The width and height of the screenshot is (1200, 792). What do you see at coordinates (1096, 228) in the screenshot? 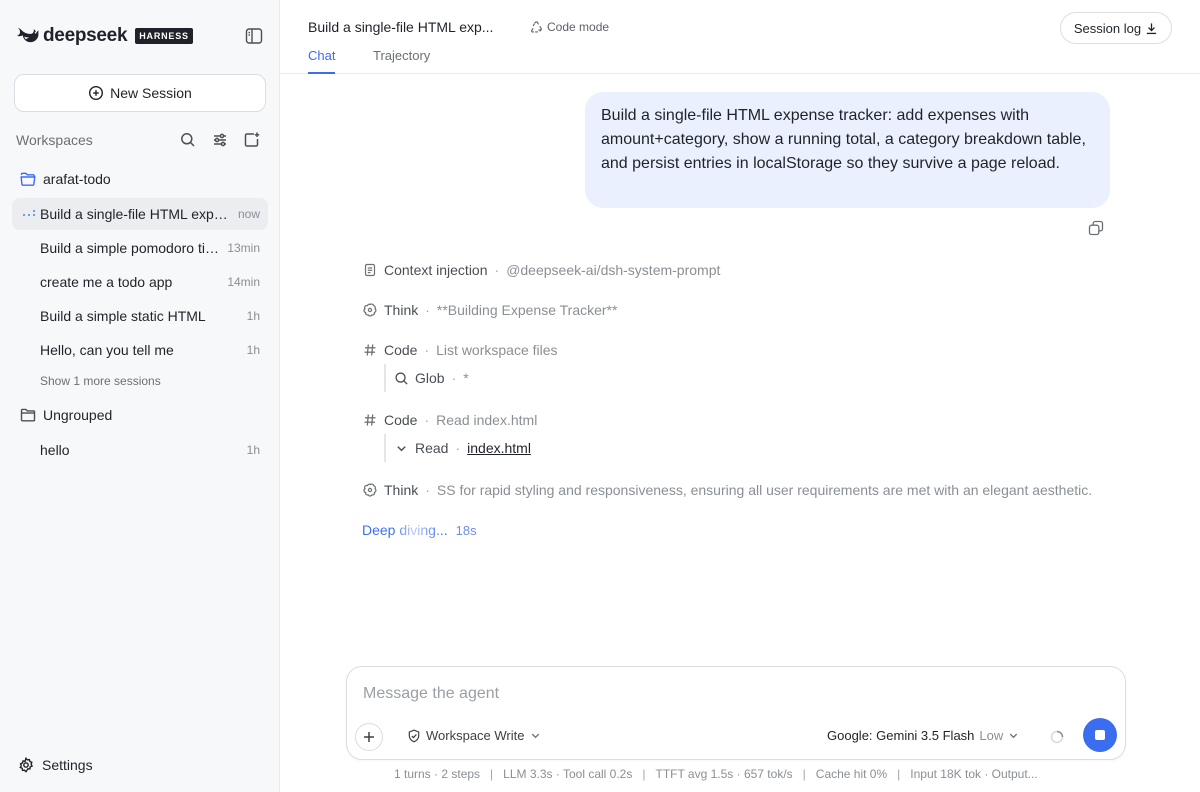
I see `copy-icon` at bounding box center [1096, 228].